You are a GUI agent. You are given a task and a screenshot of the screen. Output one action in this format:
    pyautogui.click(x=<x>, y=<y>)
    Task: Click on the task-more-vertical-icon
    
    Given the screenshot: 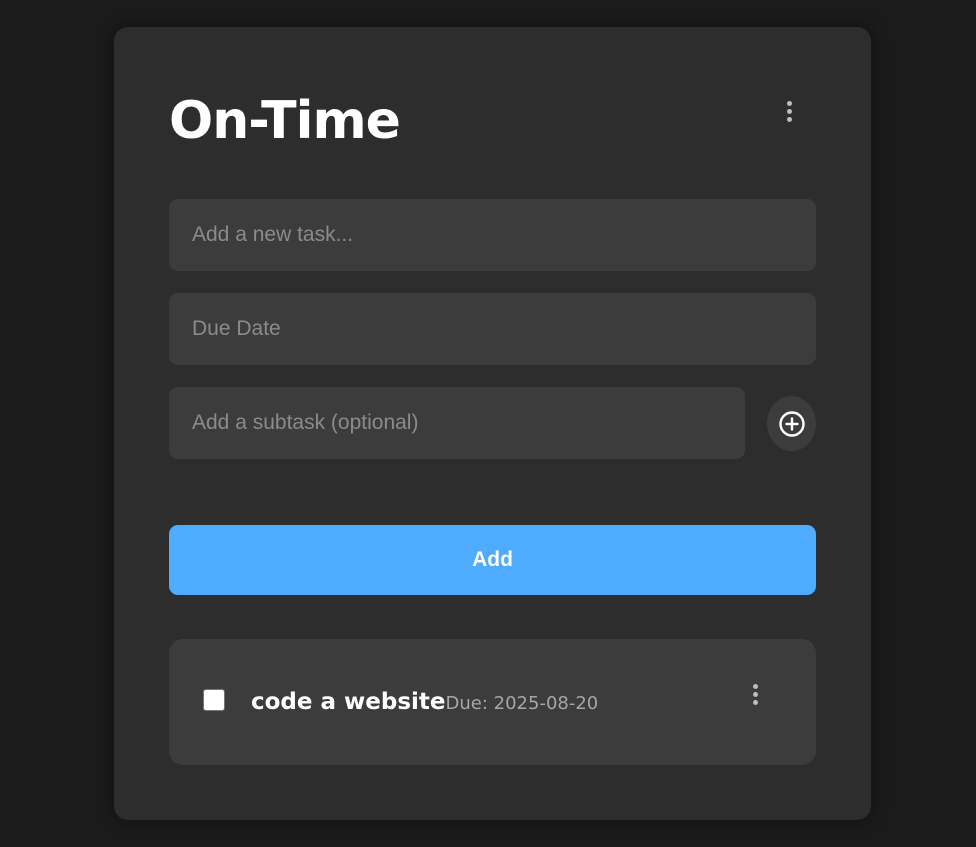 What is the action you would take?
    pyautogui.click(x=755, y=694)
    